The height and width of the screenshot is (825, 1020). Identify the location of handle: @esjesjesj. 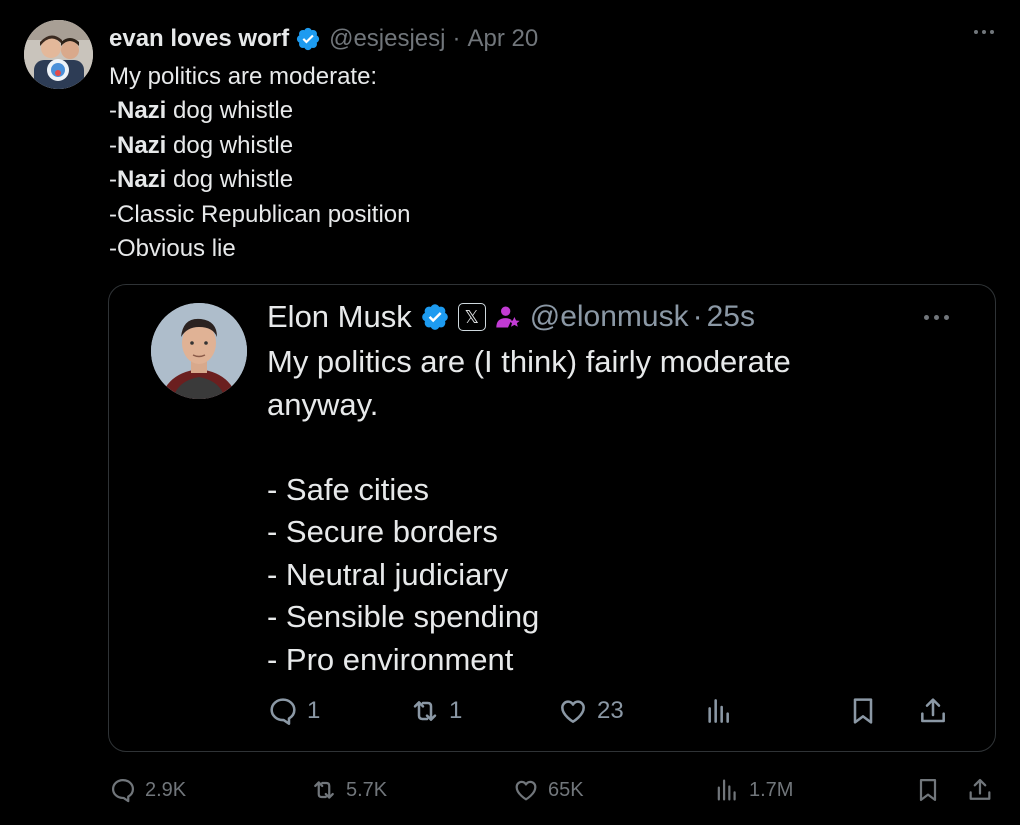
(387, 39).